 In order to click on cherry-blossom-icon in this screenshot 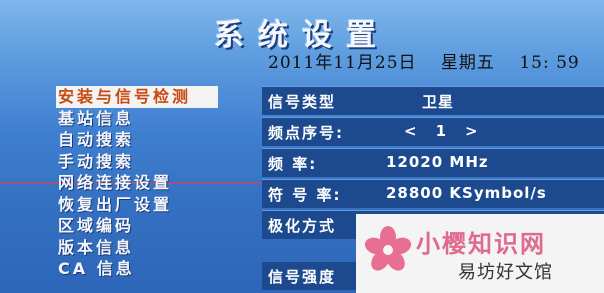, I will do `click(388, 248)`.